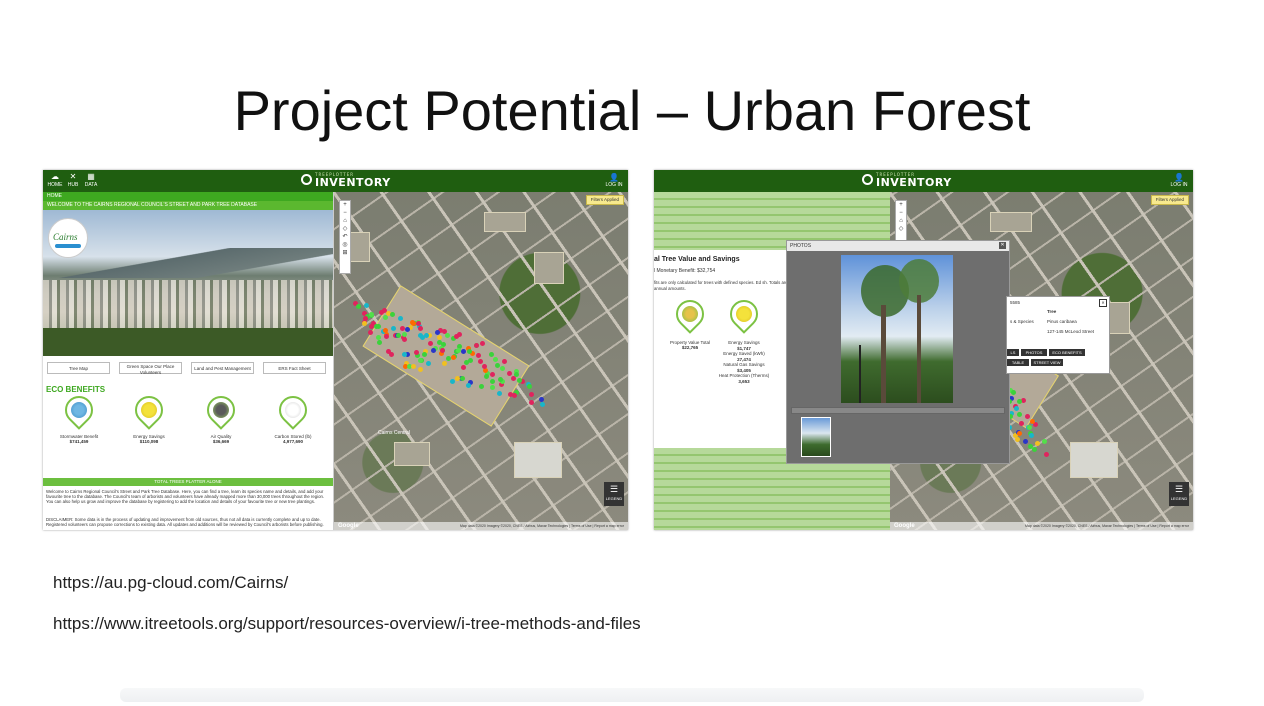 Image resolution: width=1264 pixels, height=706 pixels. I want to click on property-value-pin, so click(690, 314).